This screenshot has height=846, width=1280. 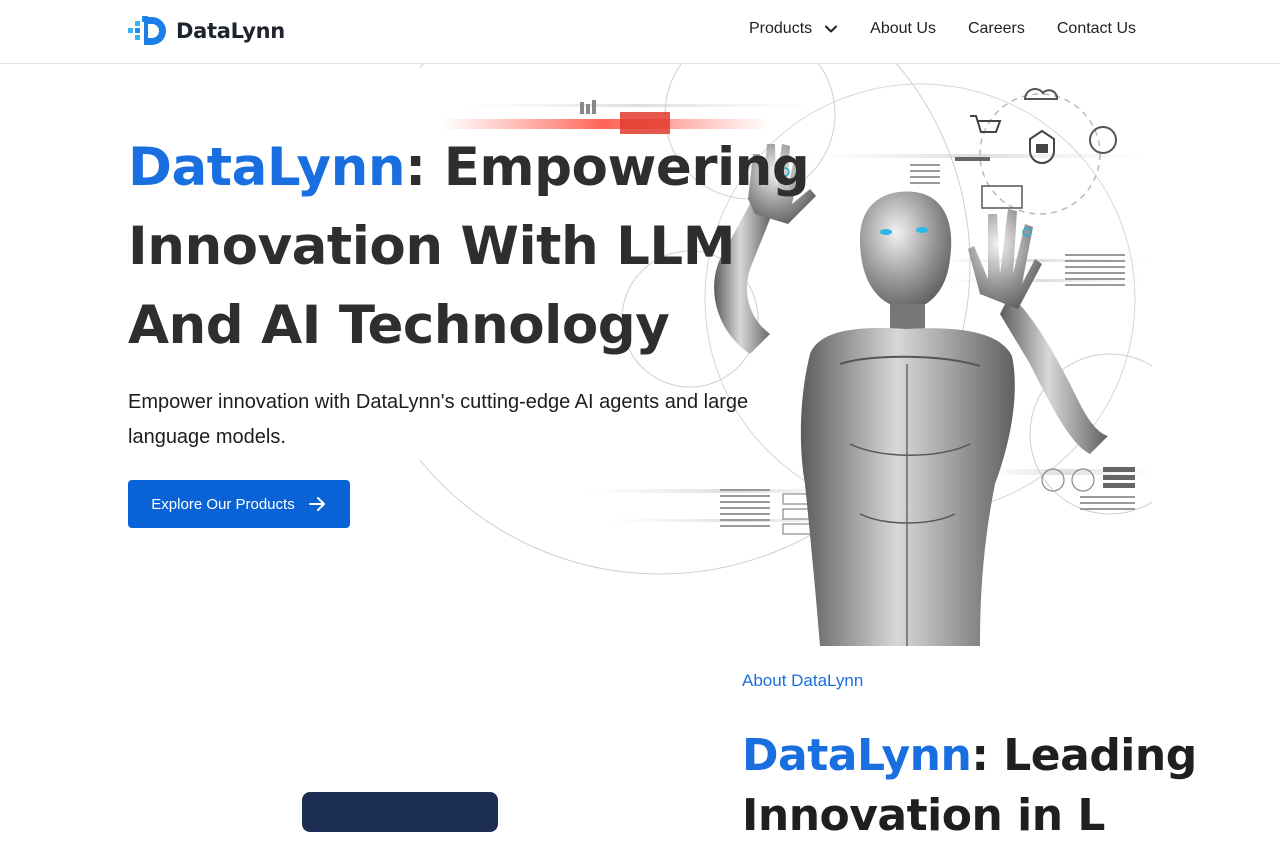 I want to click on about-title-rest: : Leading, so click(x=1084, y=755).